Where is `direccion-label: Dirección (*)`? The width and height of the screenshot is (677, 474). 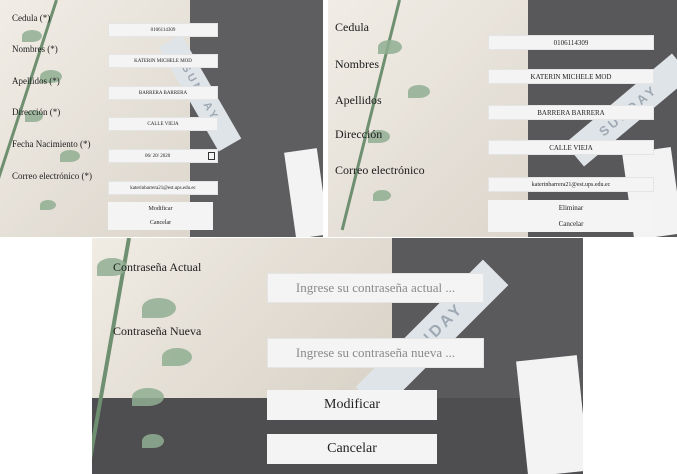 direccion-label: Dirección (*) is located at coordinates (36, 112).